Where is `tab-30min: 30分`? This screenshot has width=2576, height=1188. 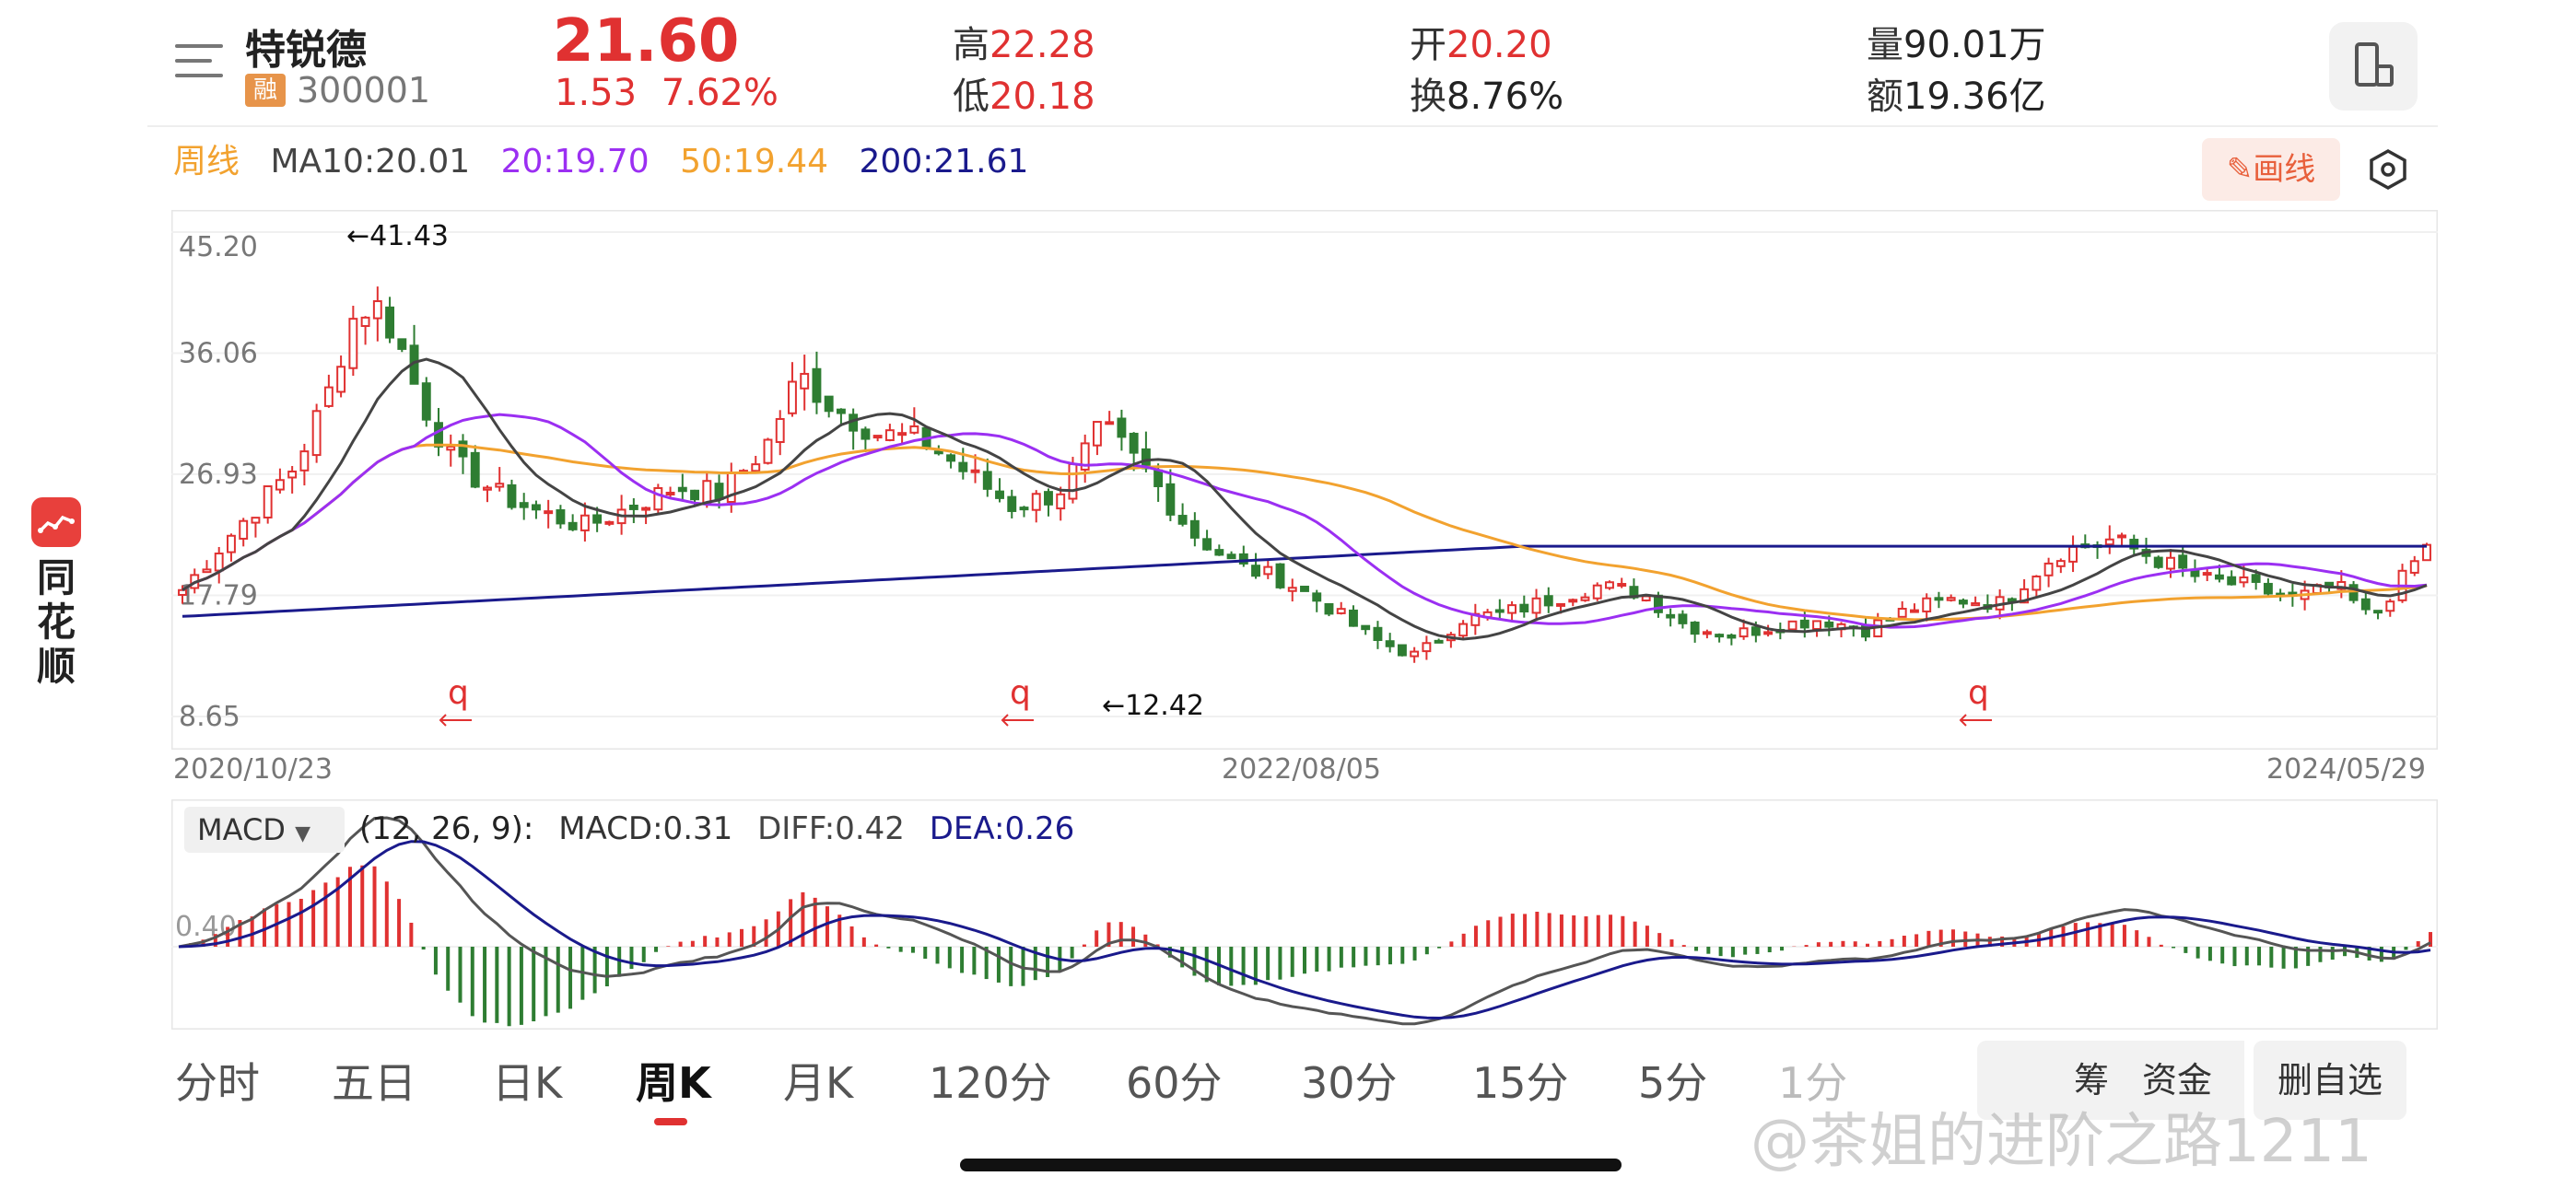
tab-30min: 30分 is located at coordinates (1349, 1080).